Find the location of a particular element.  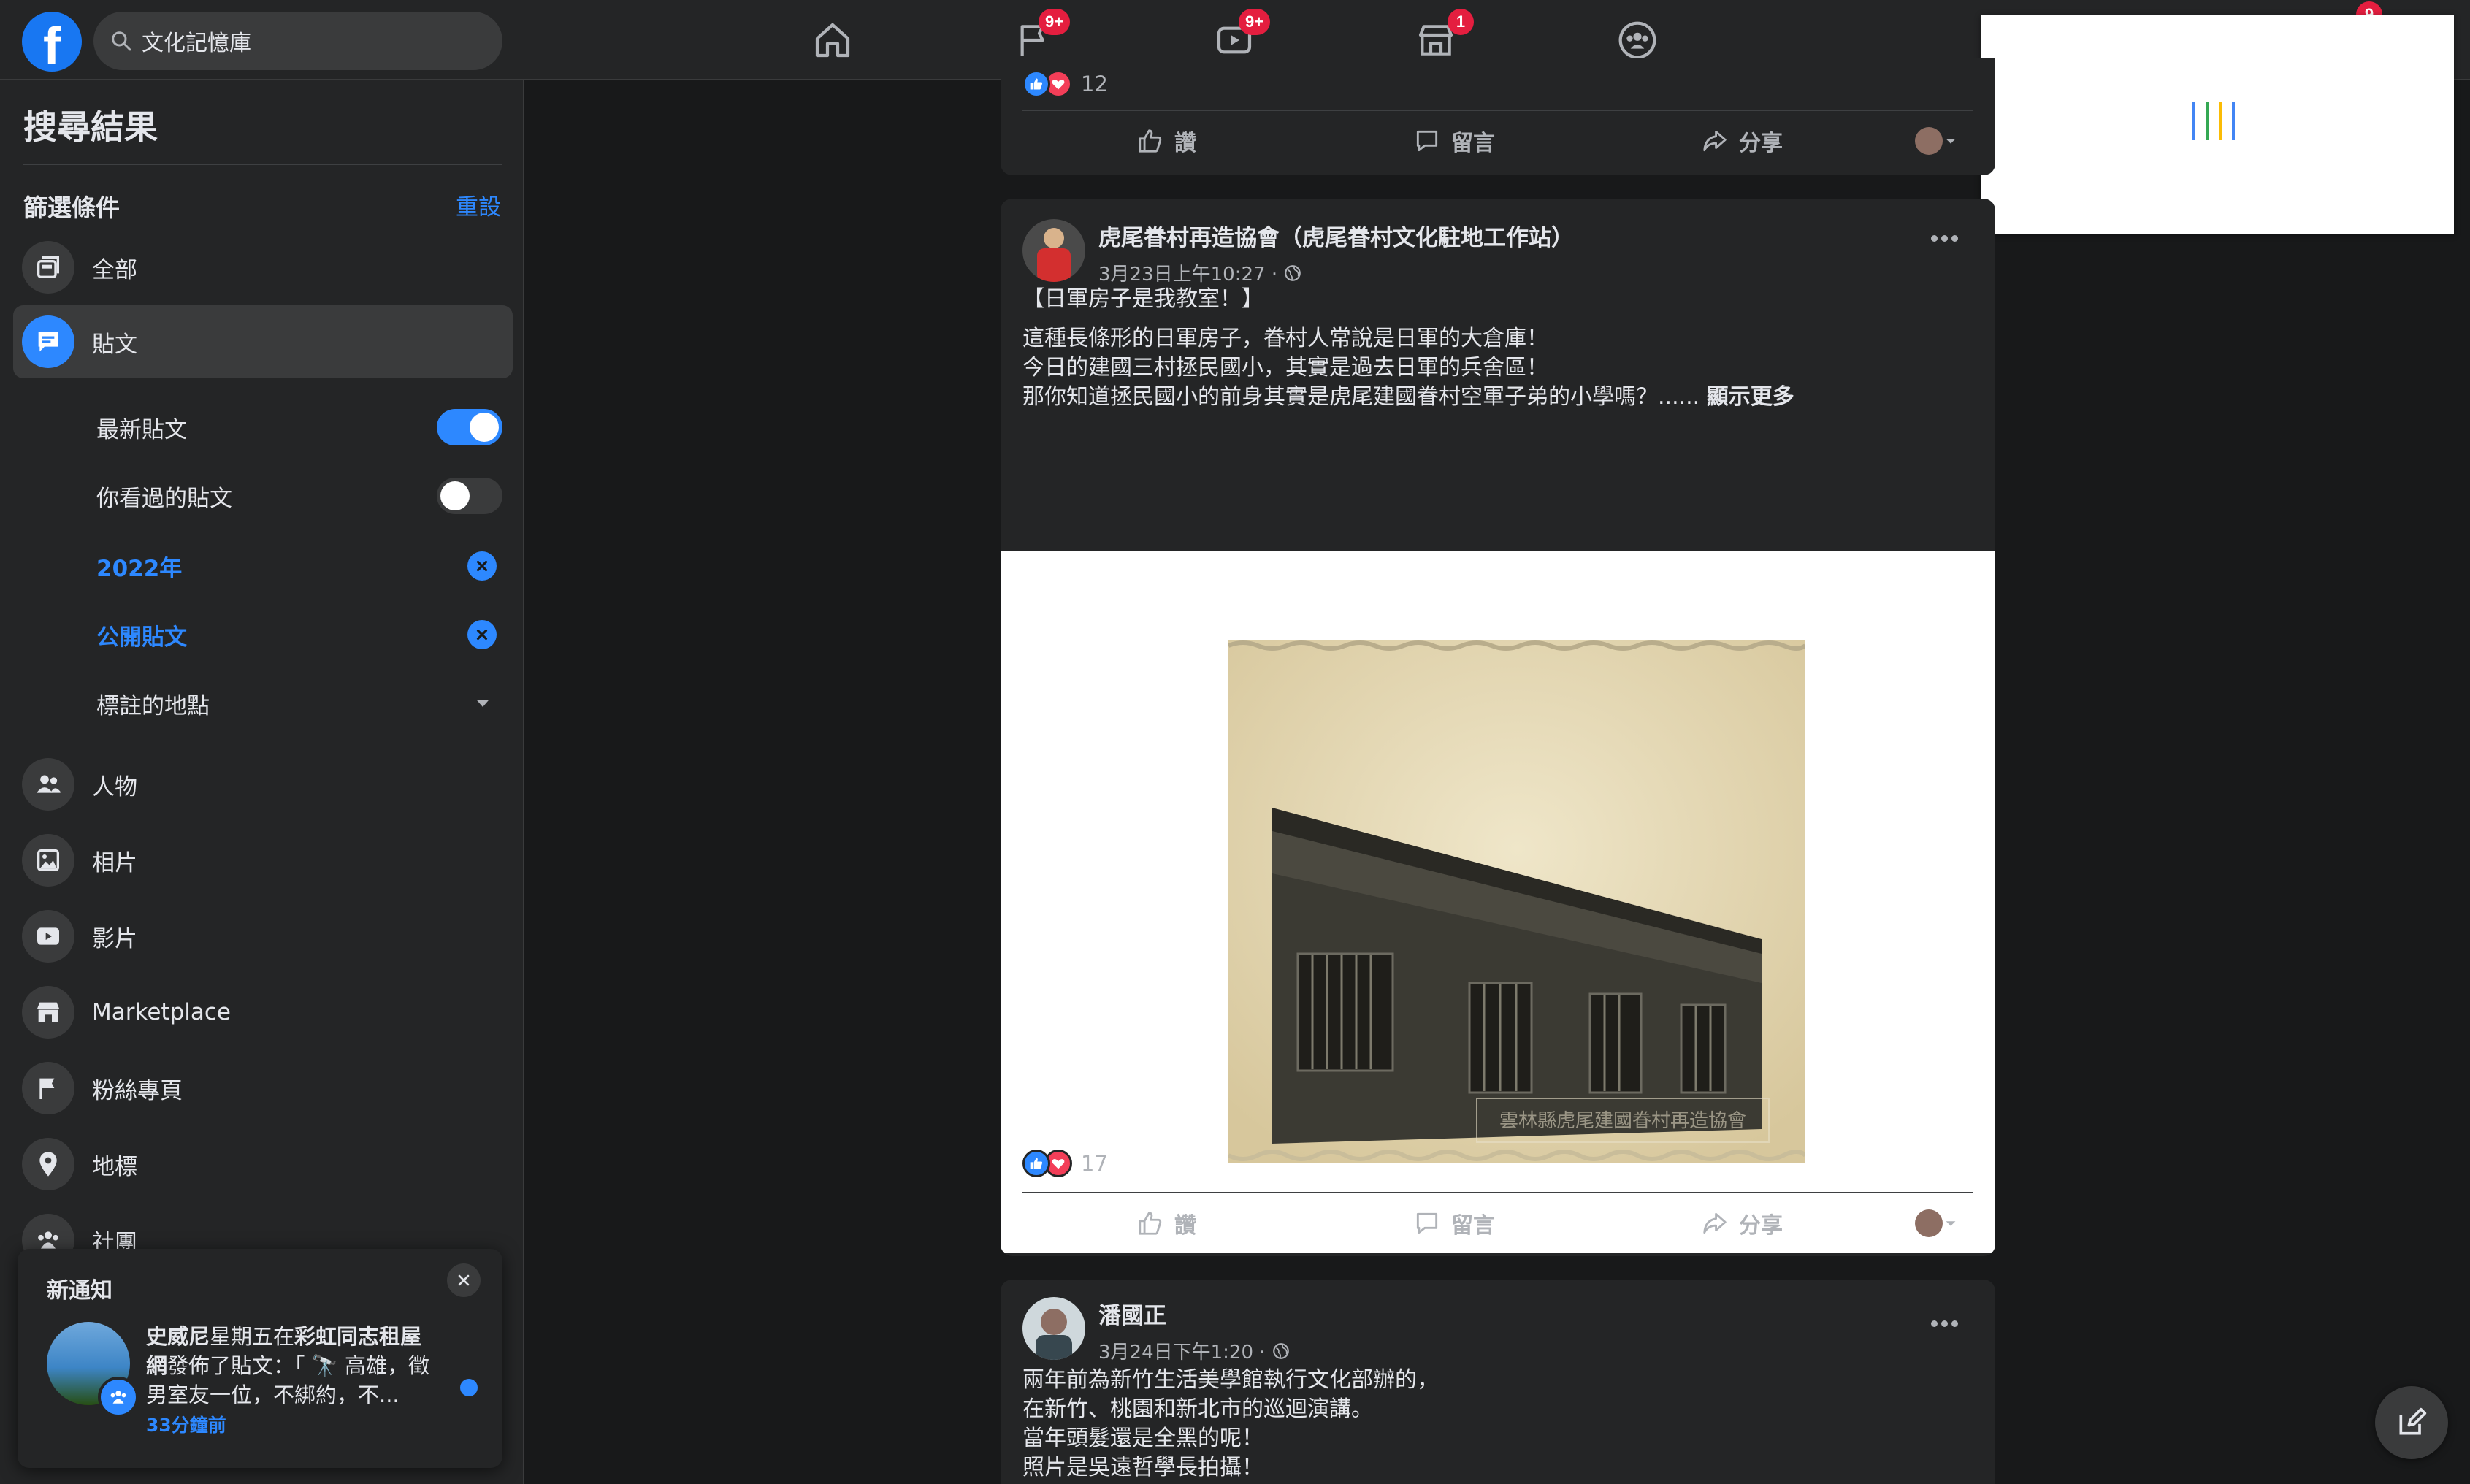

category-label: 地標 is located at coordinates (114, 1167).